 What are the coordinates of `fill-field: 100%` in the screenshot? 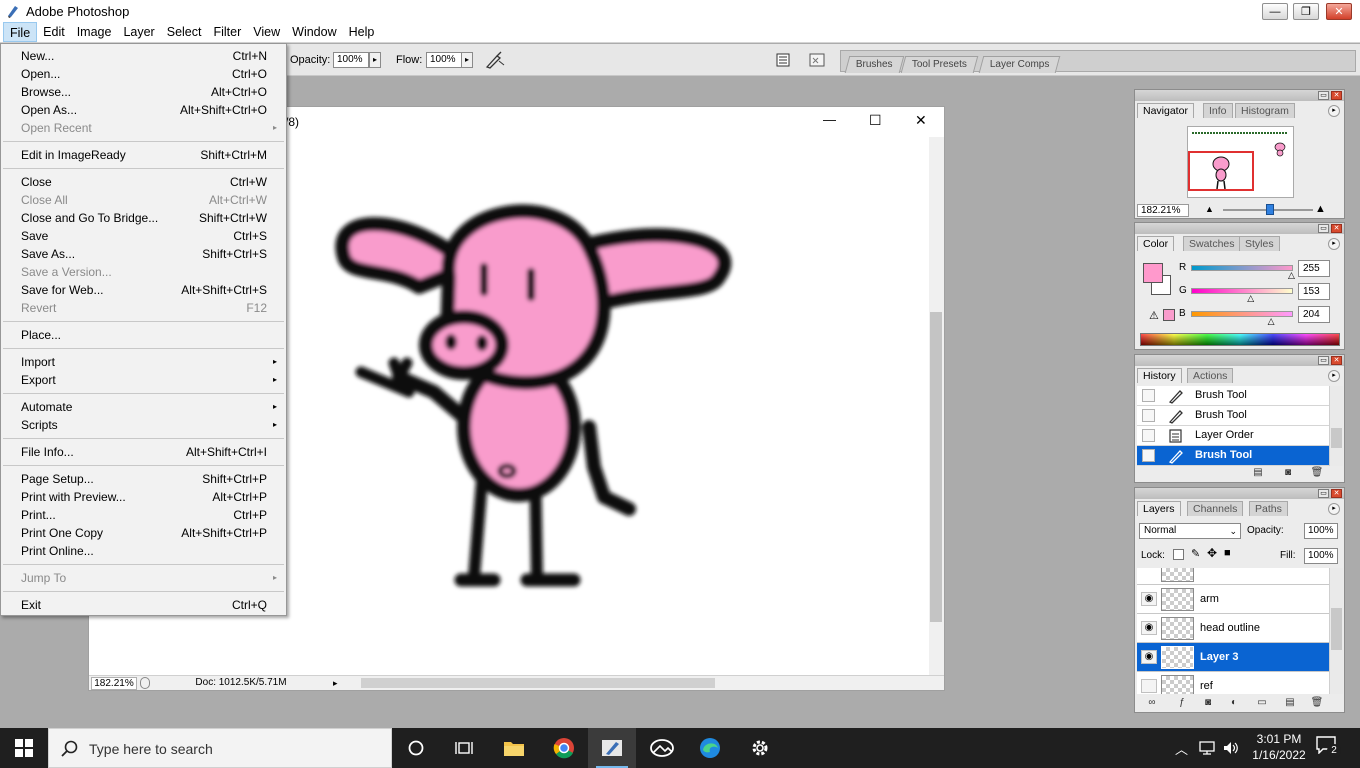 It's located at (1321, 556).